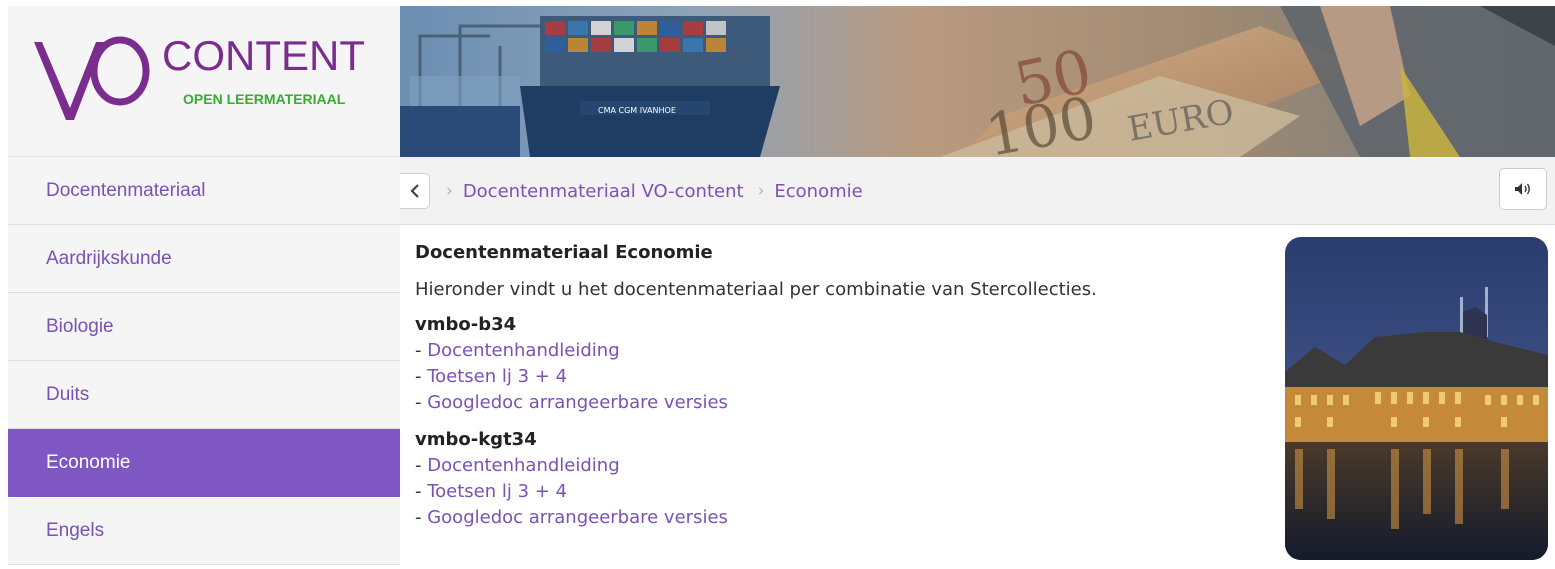 This screenshot has width=1555, height=569. Describe the element at coordinates (476, 439) in the screenshot. I see `section-heading-vmbo-kgt34: vmbo-kgt34` at that location.